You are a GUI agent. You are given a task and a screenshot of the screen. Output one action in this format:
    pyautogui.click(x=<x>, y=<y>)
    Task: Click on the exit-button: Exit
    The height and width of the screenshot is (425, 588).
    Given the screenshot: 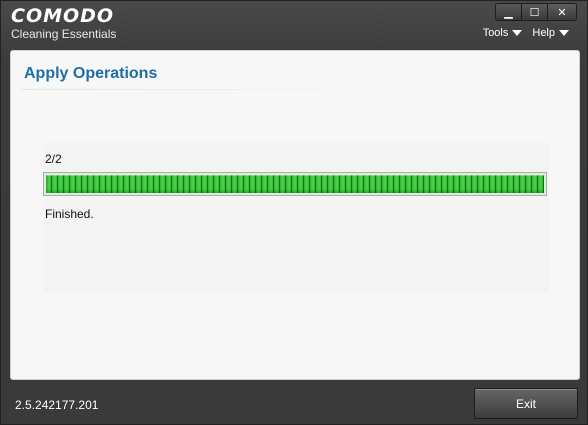 What is the action you would take?
    pyautogui.click(x=526, y=403)
    